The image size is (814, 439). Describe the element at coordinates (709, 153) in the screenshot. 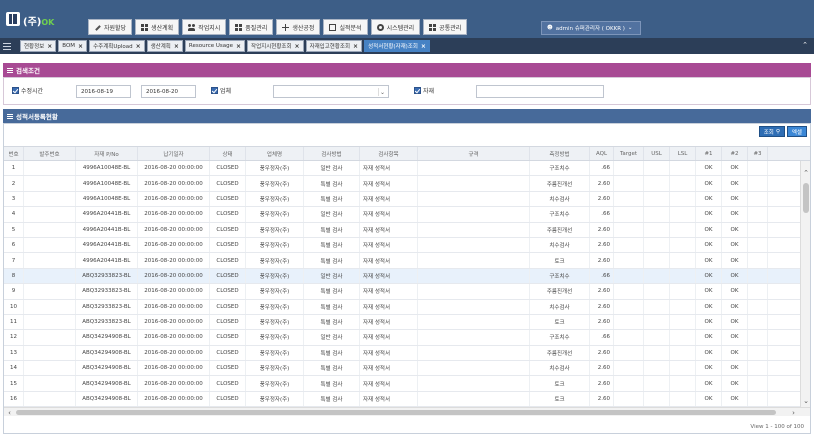

I see `column-header: #1` at that location.